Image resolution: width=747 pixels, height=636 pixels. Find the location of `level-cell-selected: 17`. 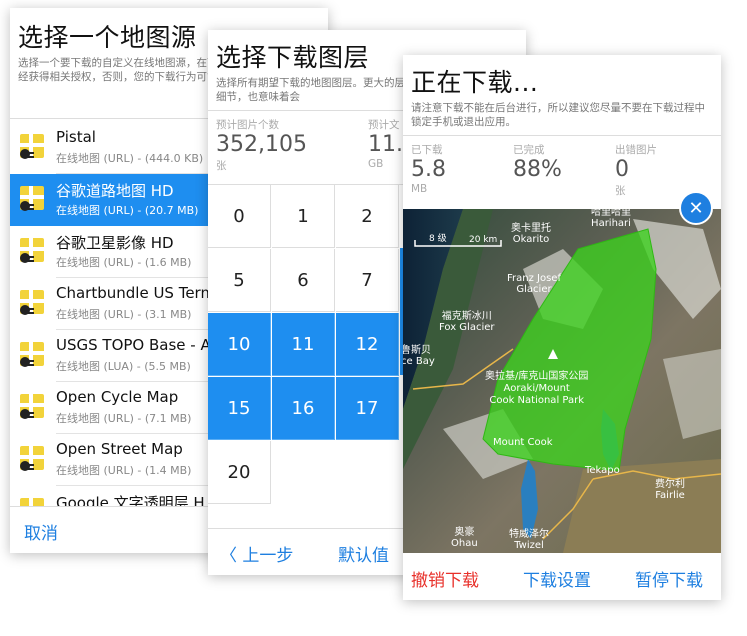

level-cell-selected: 17 is located at coordinates (367, 408).